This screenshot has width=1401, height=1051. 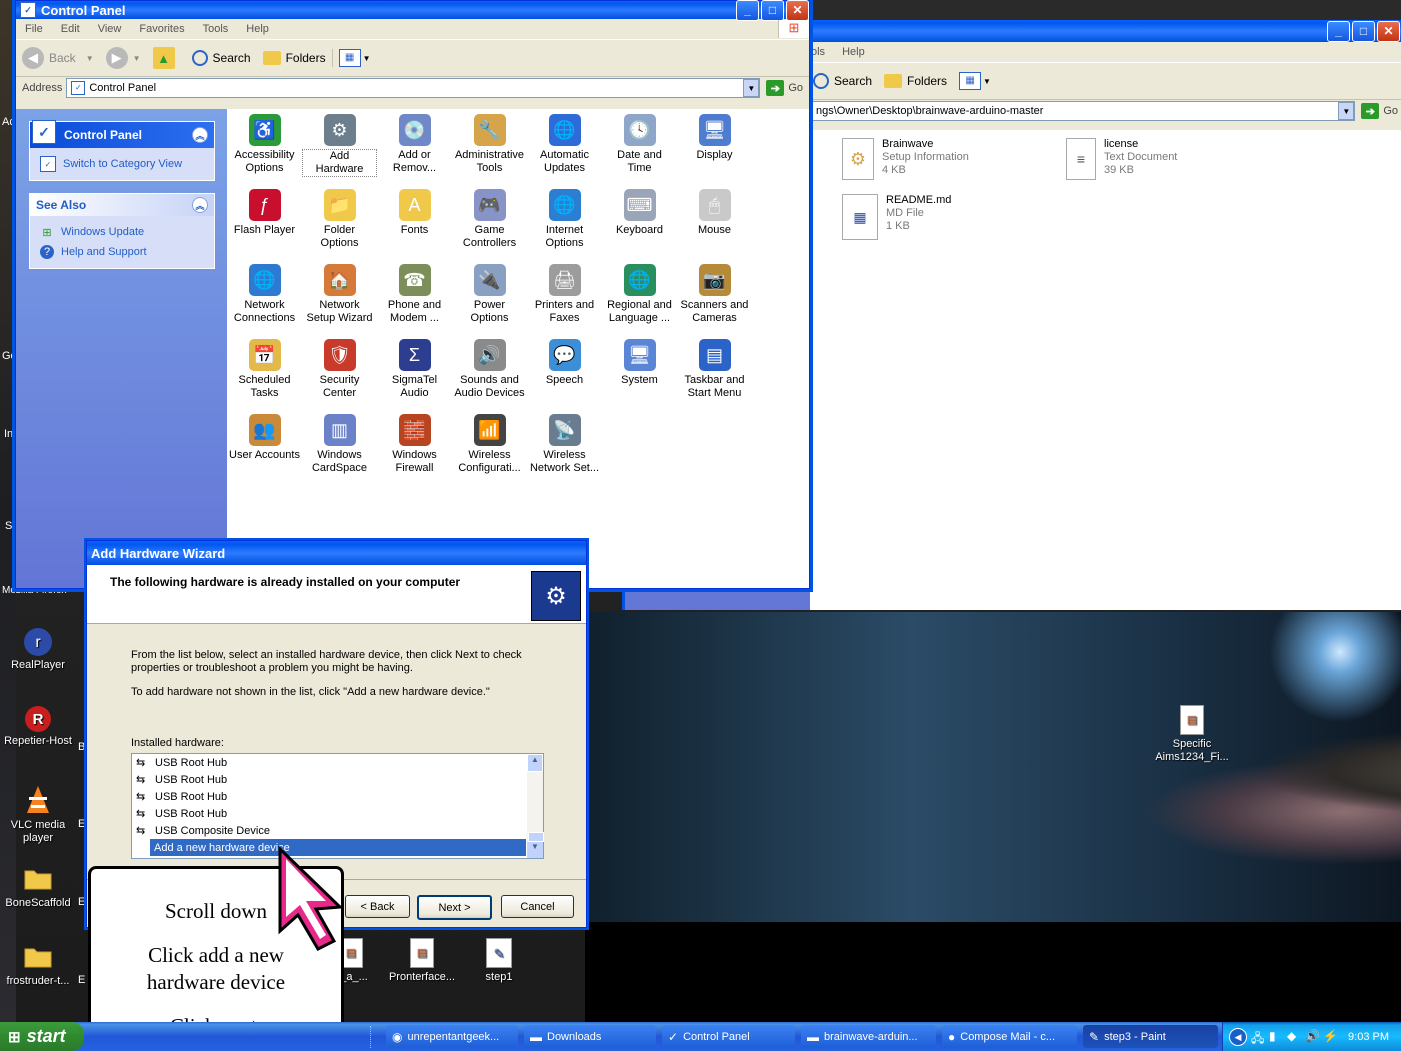 What do you see at coordinates (639, 371) in the screenshot?
I see `control-panel-item: 🖥 System` at bounding box center [639, 371].